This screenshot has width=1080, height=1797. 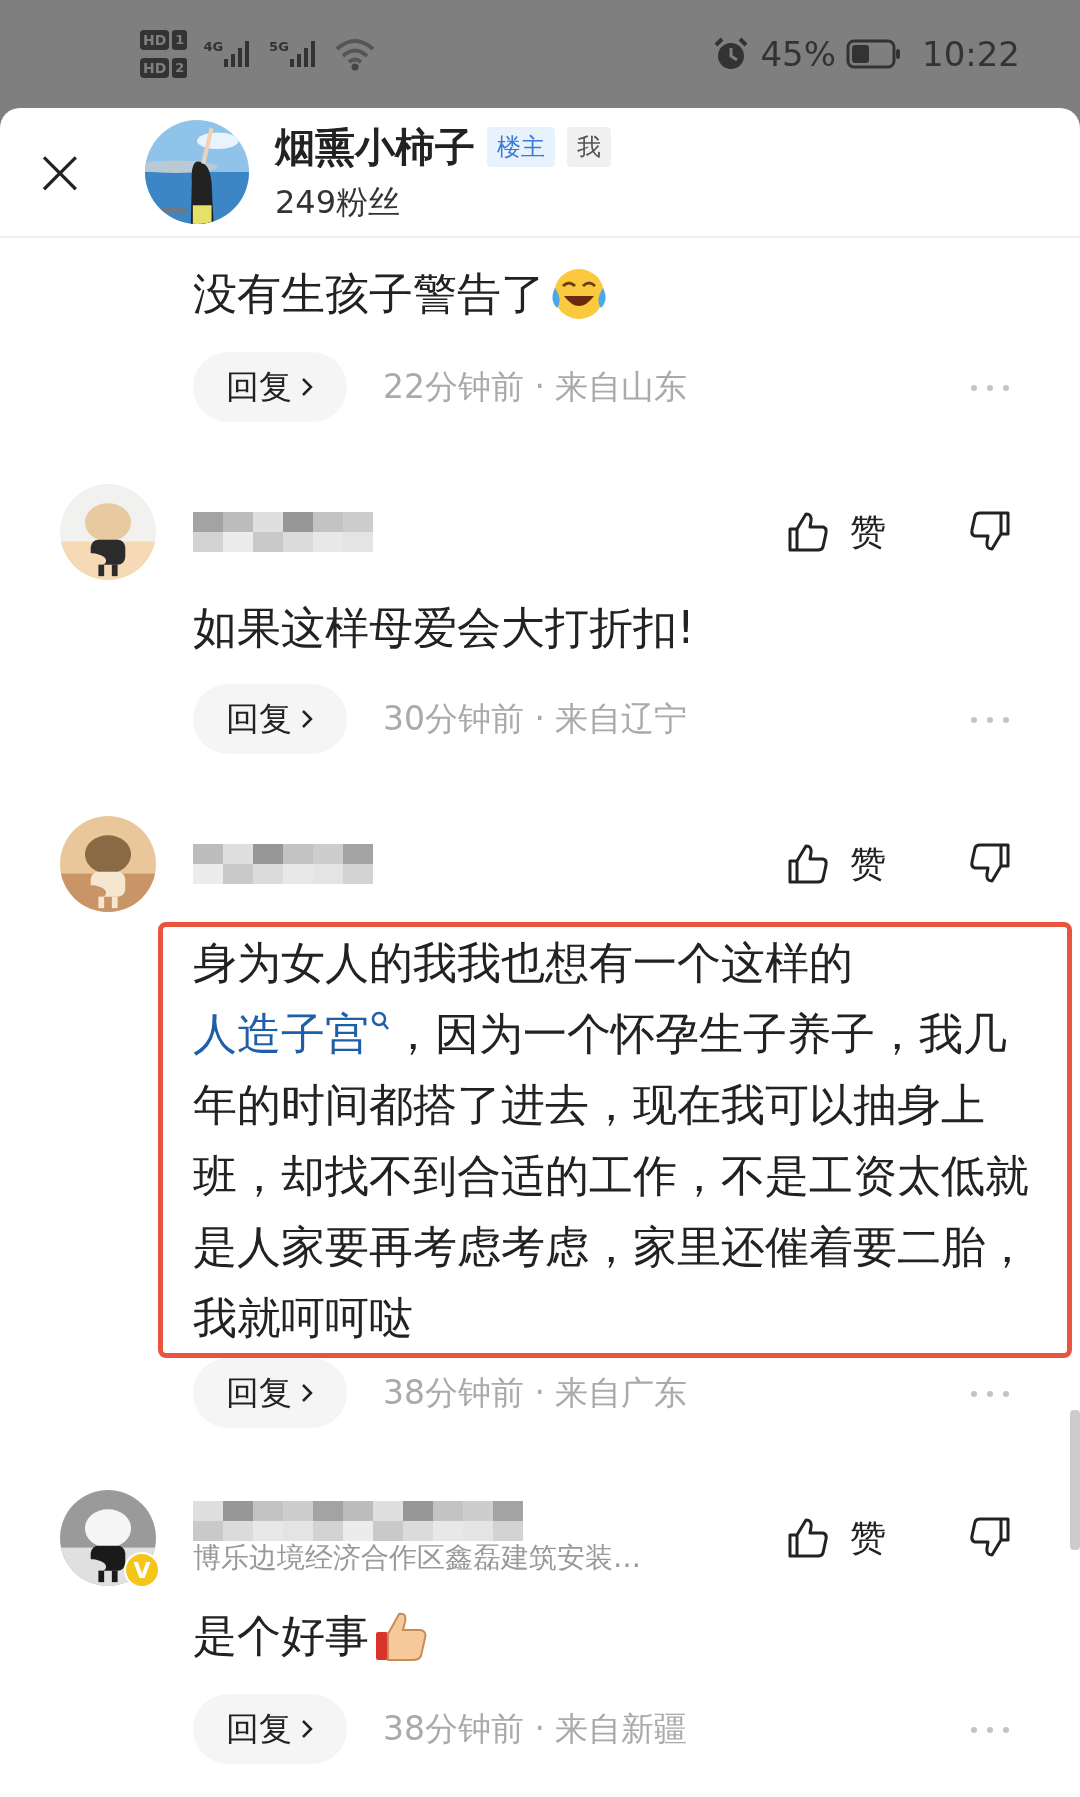 What do you see at coordinates (444, 628) in the screenshot?
I see `comment-text: 如果这样母爱会大打折扣!` at bounding box center [444, 628].